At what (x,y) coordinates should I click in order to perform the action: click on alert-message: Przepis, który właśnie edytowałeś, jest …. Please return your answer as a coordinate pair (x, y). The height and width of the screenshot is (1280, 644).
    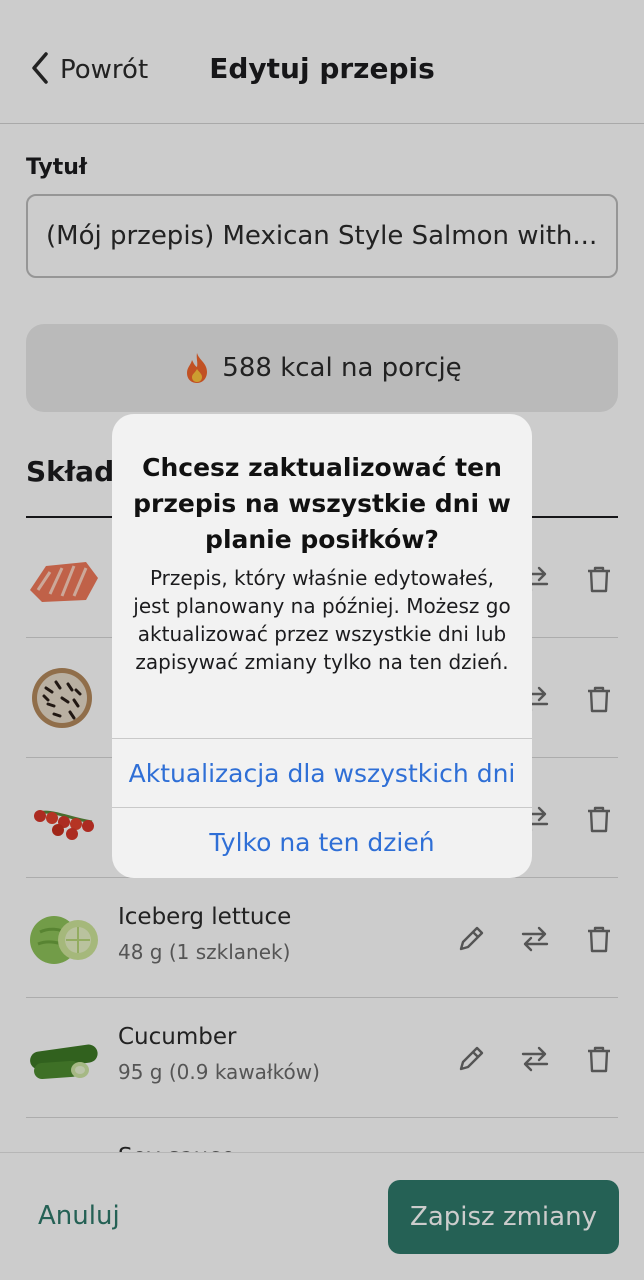
    Looking at the image, I should click on (322, 620).